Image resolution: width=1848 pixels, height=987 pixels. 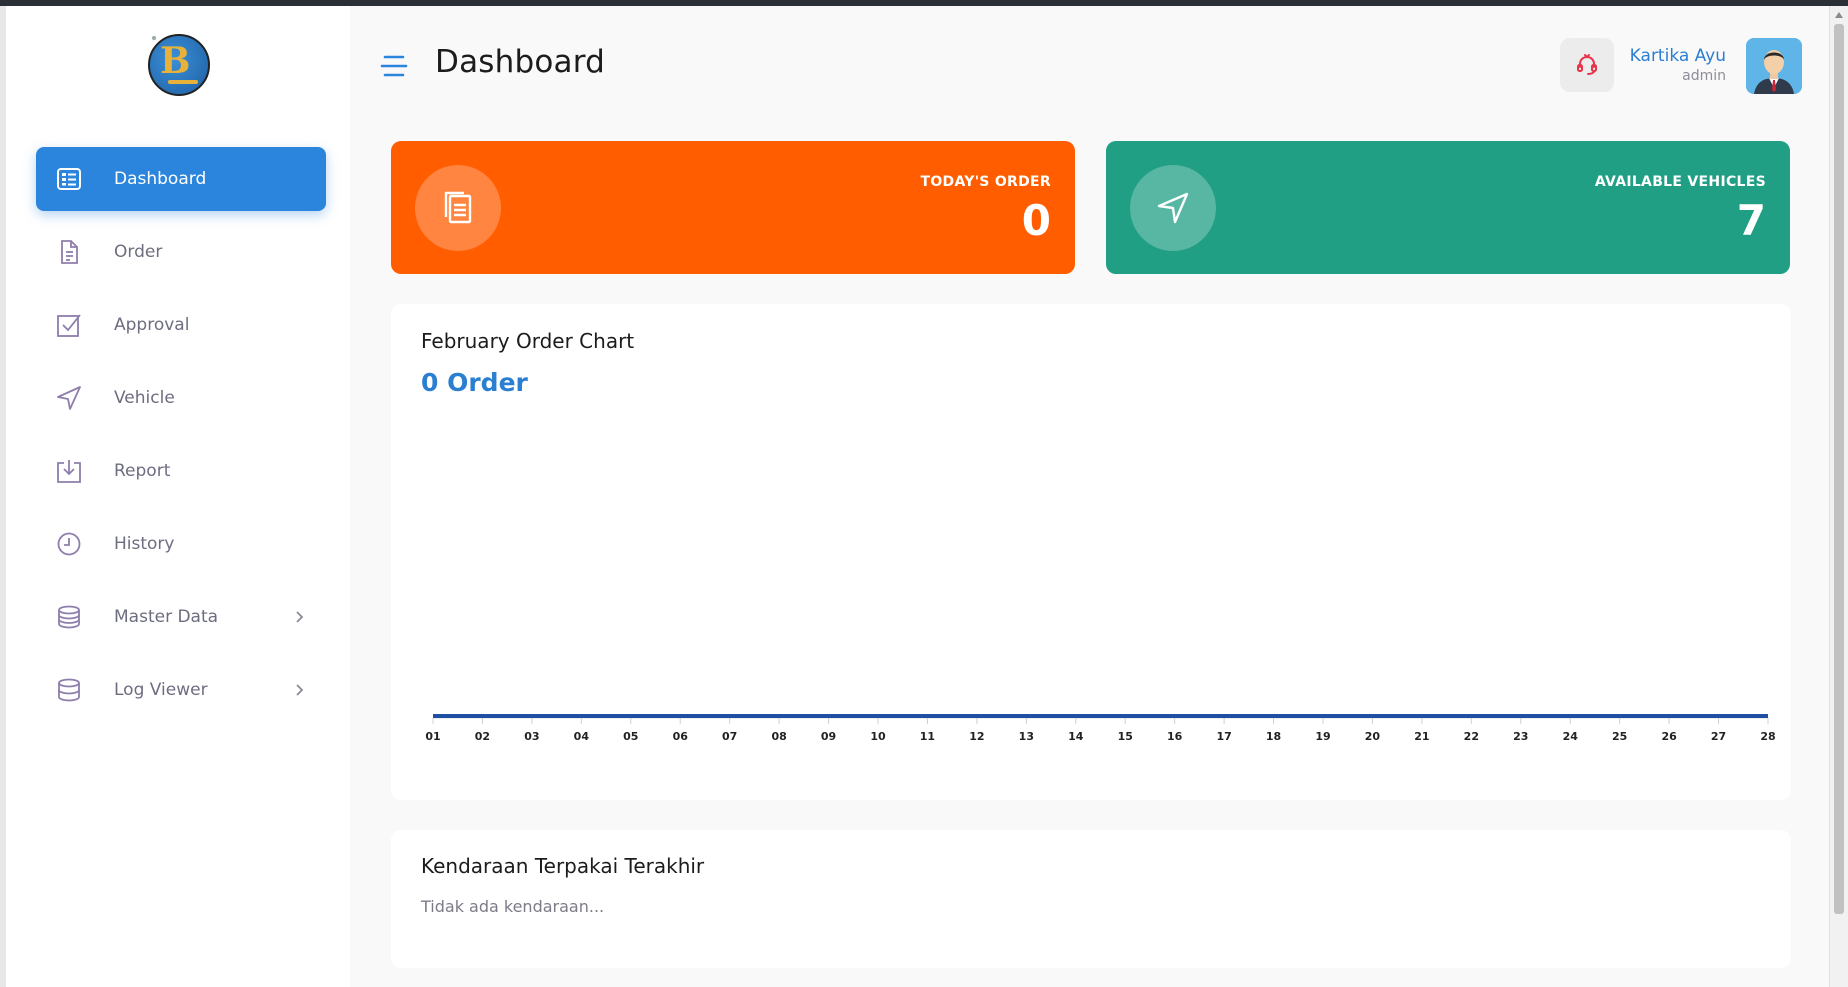 What do you see at coordinates (474, 382) in the screenshot?
I see `chart-order-count: 0 Order` at bounding box center [474, 382].